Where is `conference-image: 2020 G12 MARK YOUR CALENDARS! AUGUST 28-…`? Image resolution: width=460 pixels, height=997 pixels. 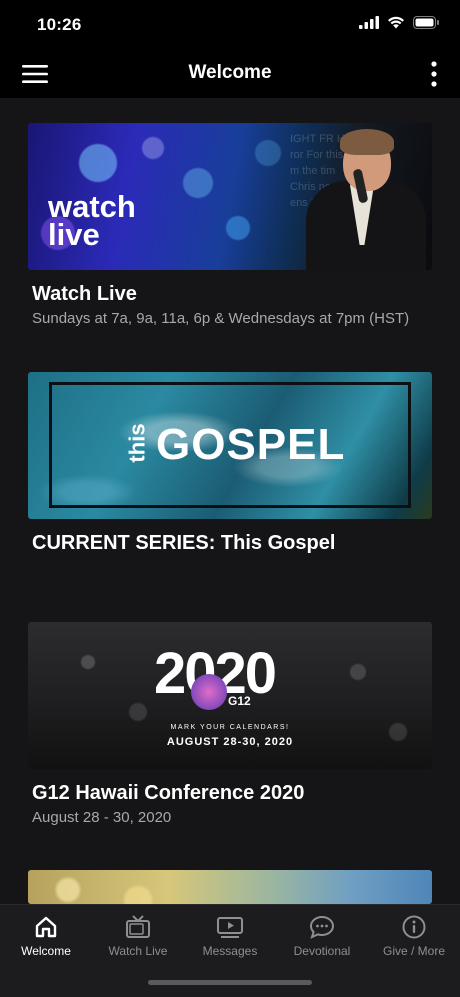 conference-image: 2020 G12 MARK YOUR CALENDARS! AUGUST 28-… is located at coordinates (230, 695).